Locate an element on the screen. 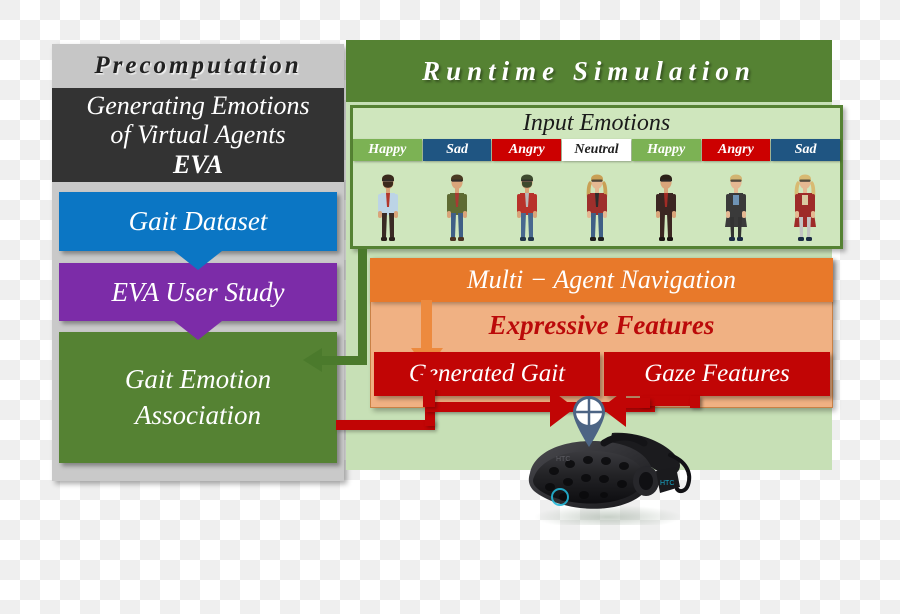 Image resolution: width=900 pixels, height=614 pixels. emotion-label-row: Happy Sad Angry Neutral Happy Angry Sad is located at coordinates (597, 150).